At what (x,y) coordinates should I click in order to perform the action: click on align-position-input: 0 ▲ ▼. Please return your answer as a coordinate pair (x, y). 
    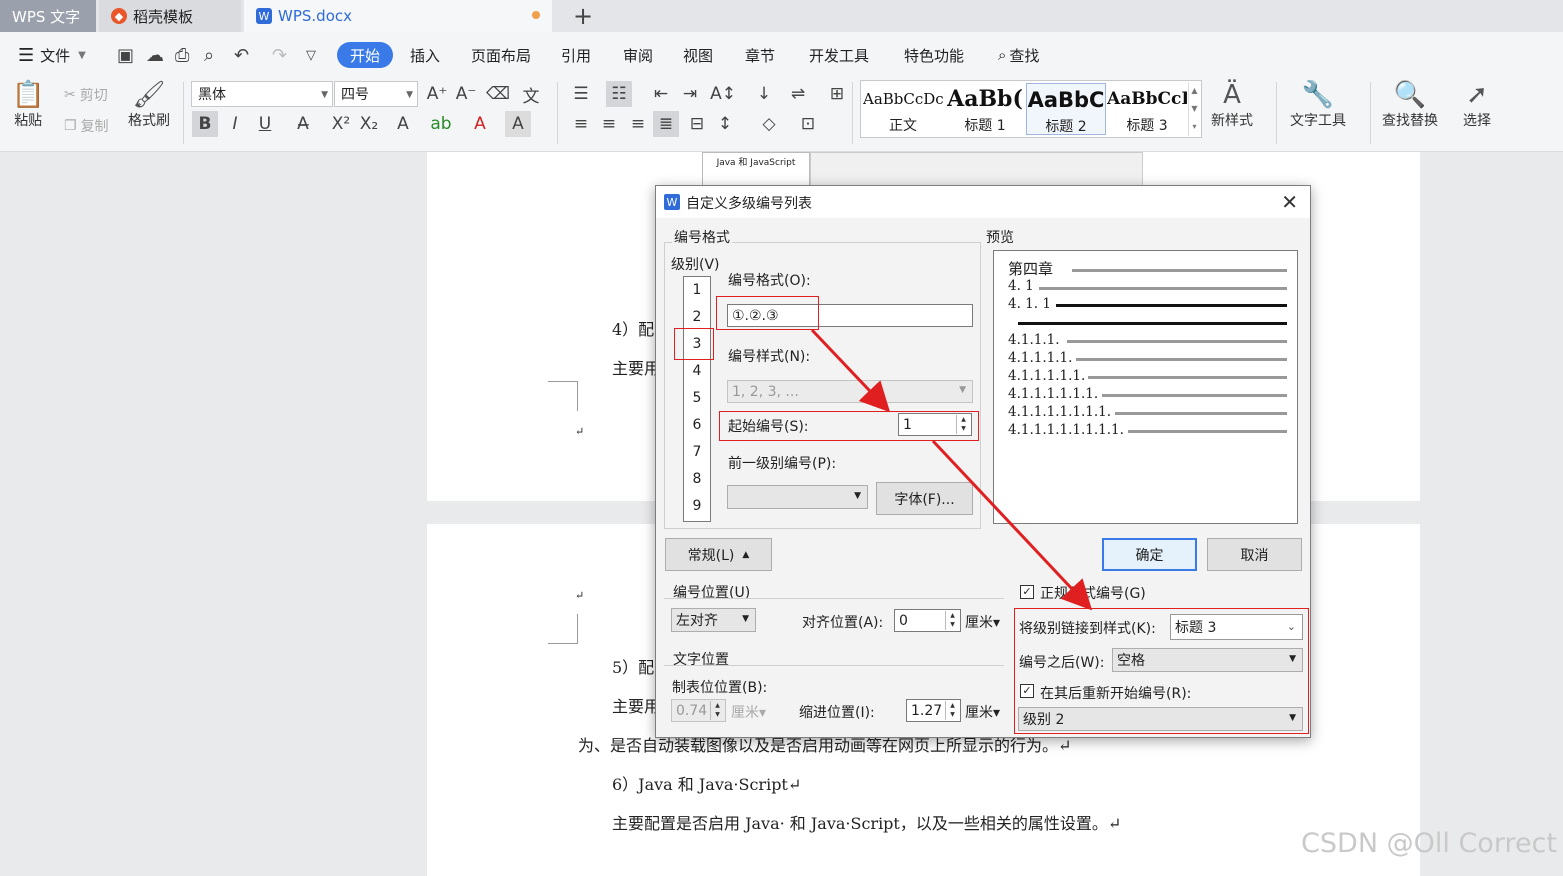
    Looking at the image, I should click on (927, 620).